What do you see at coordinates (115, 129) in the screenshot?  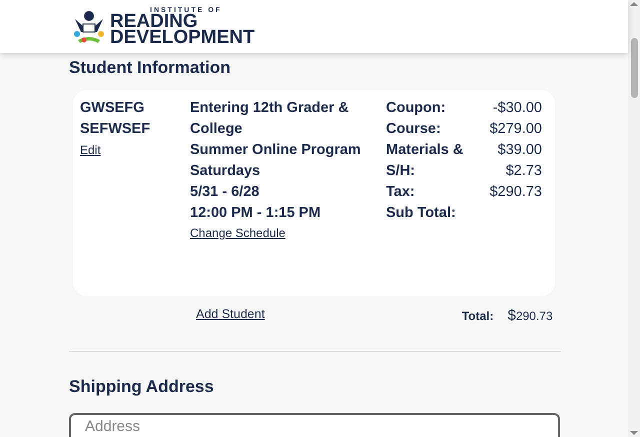 I see `student-name: SEFWSEF` at bounding box center [115, 129].